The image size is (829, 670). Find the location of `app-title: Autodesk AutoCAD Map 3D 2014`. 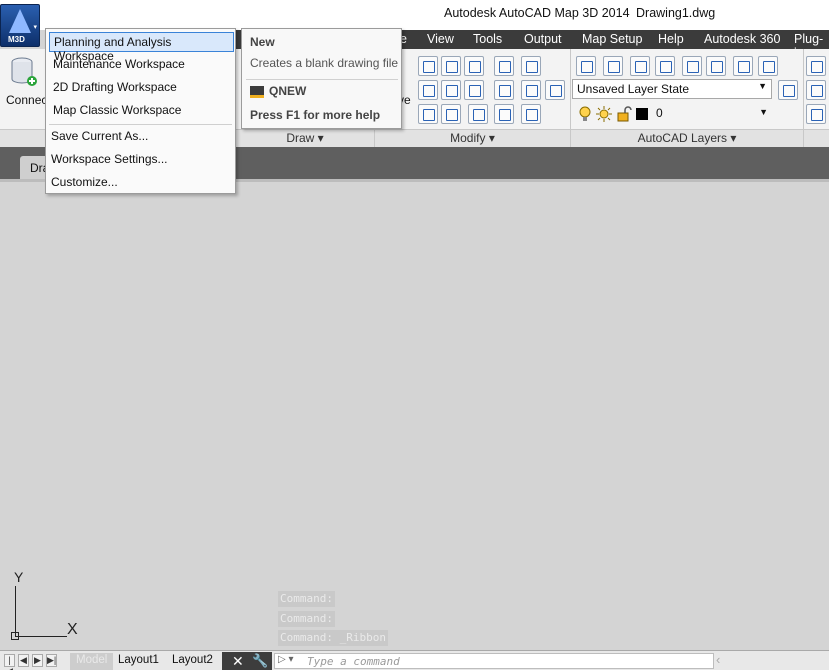

app-title: Autodesk AutoCAD Map 3D 2014 is located at coordinates (537, 13).